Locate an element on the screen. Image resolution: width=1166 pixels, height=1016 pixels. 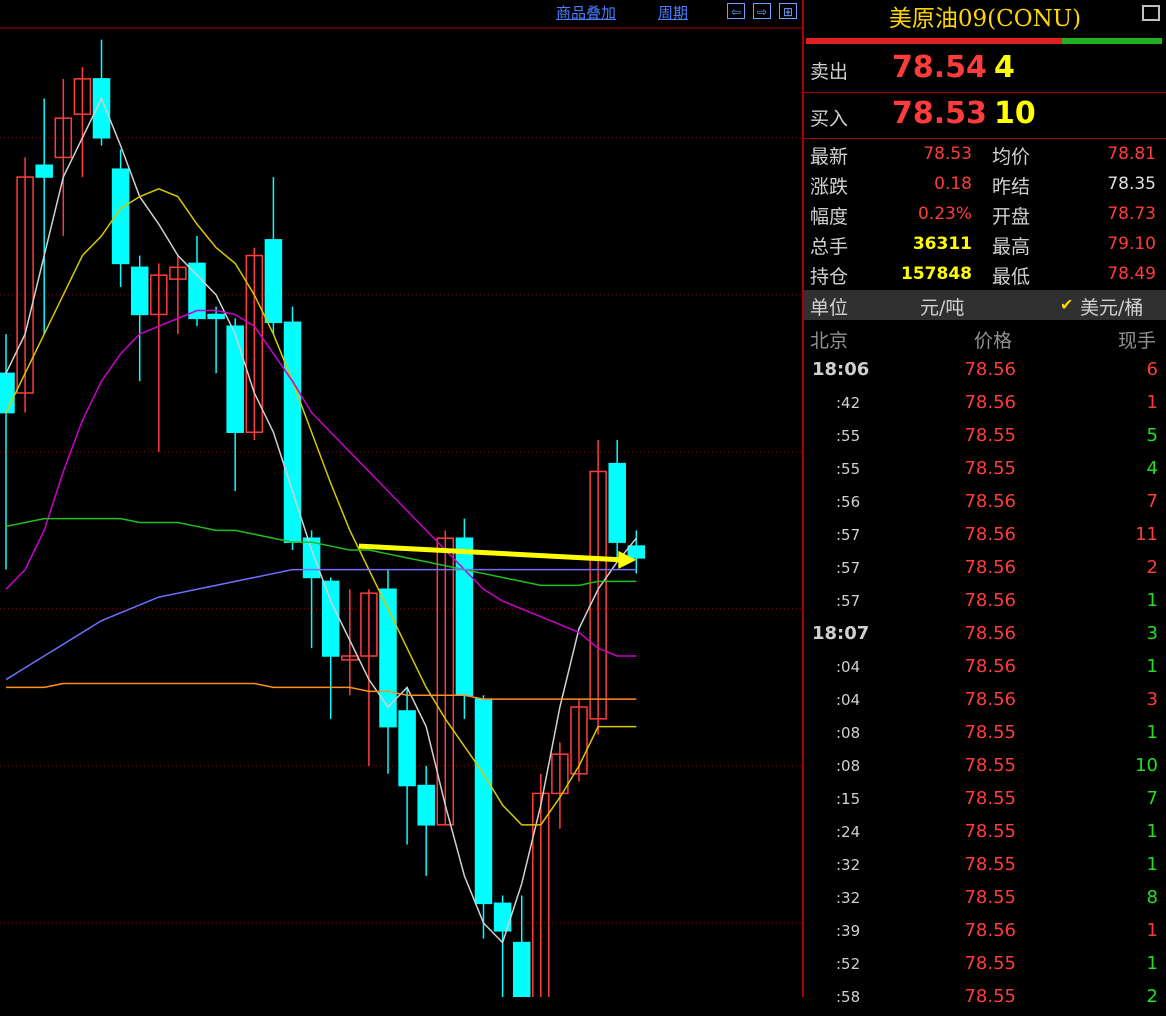
tick-row: :57 78.56 11 is located at coordinates (985, 537).